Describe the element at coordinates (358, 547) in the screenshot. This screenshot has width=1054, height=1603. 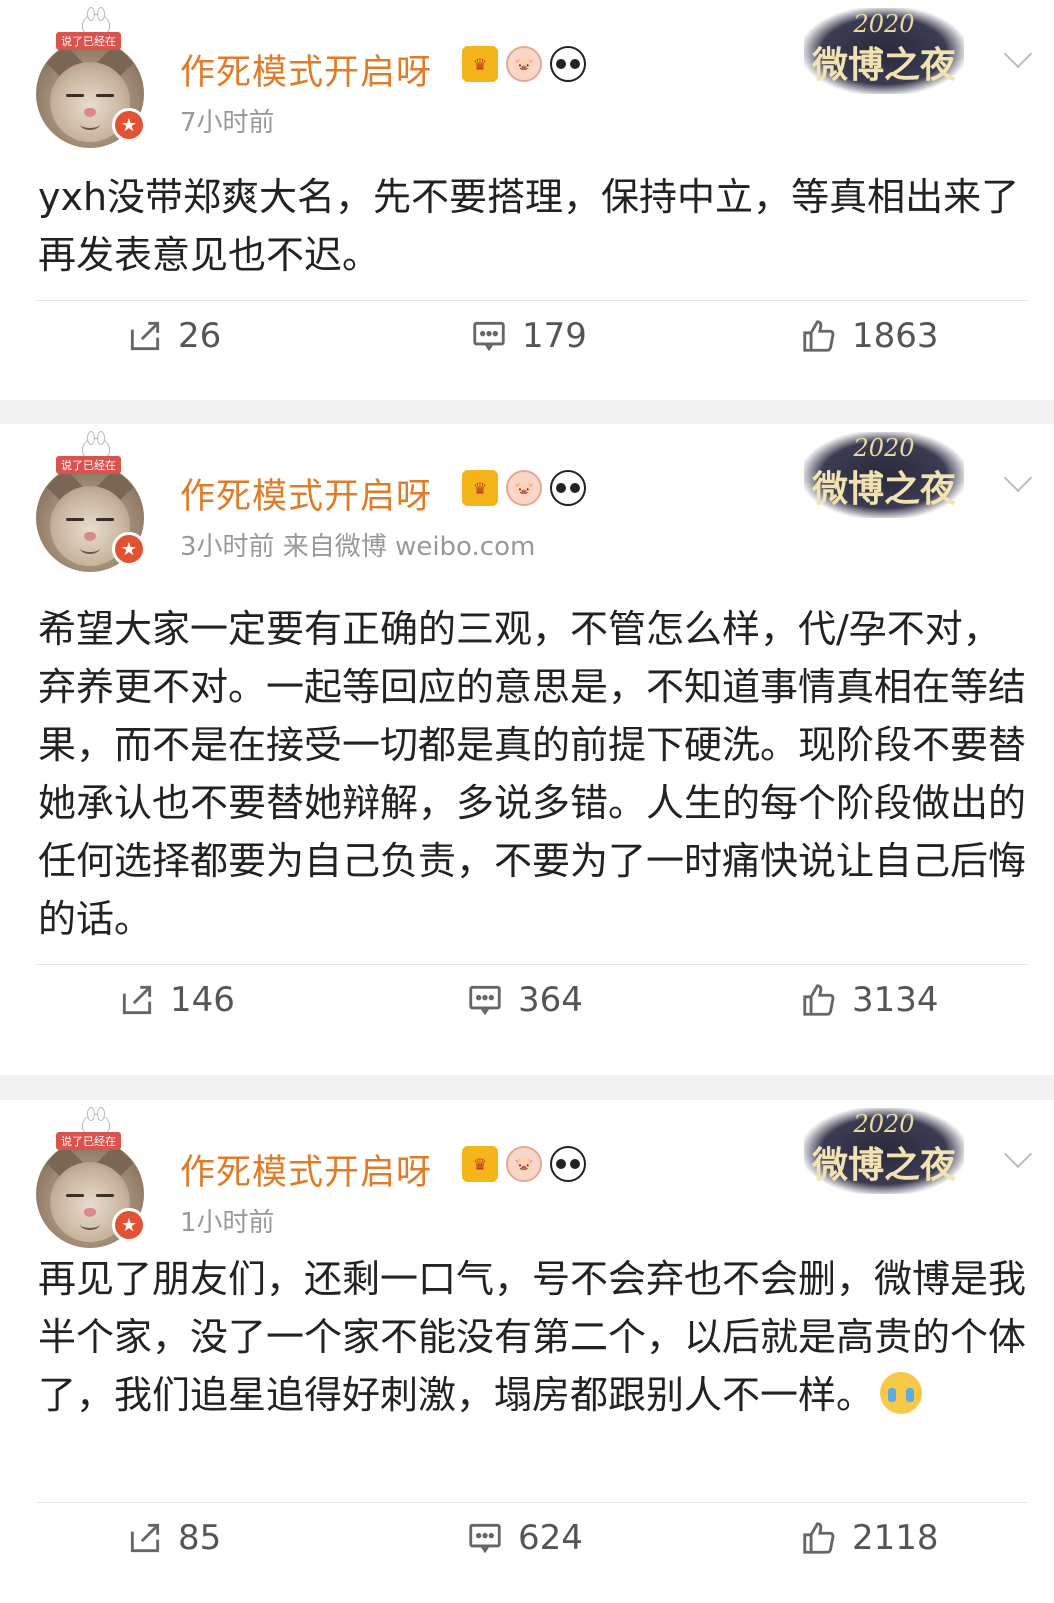
I see `post-meta: 3小时前 来自微博 weibo.com` at that location.